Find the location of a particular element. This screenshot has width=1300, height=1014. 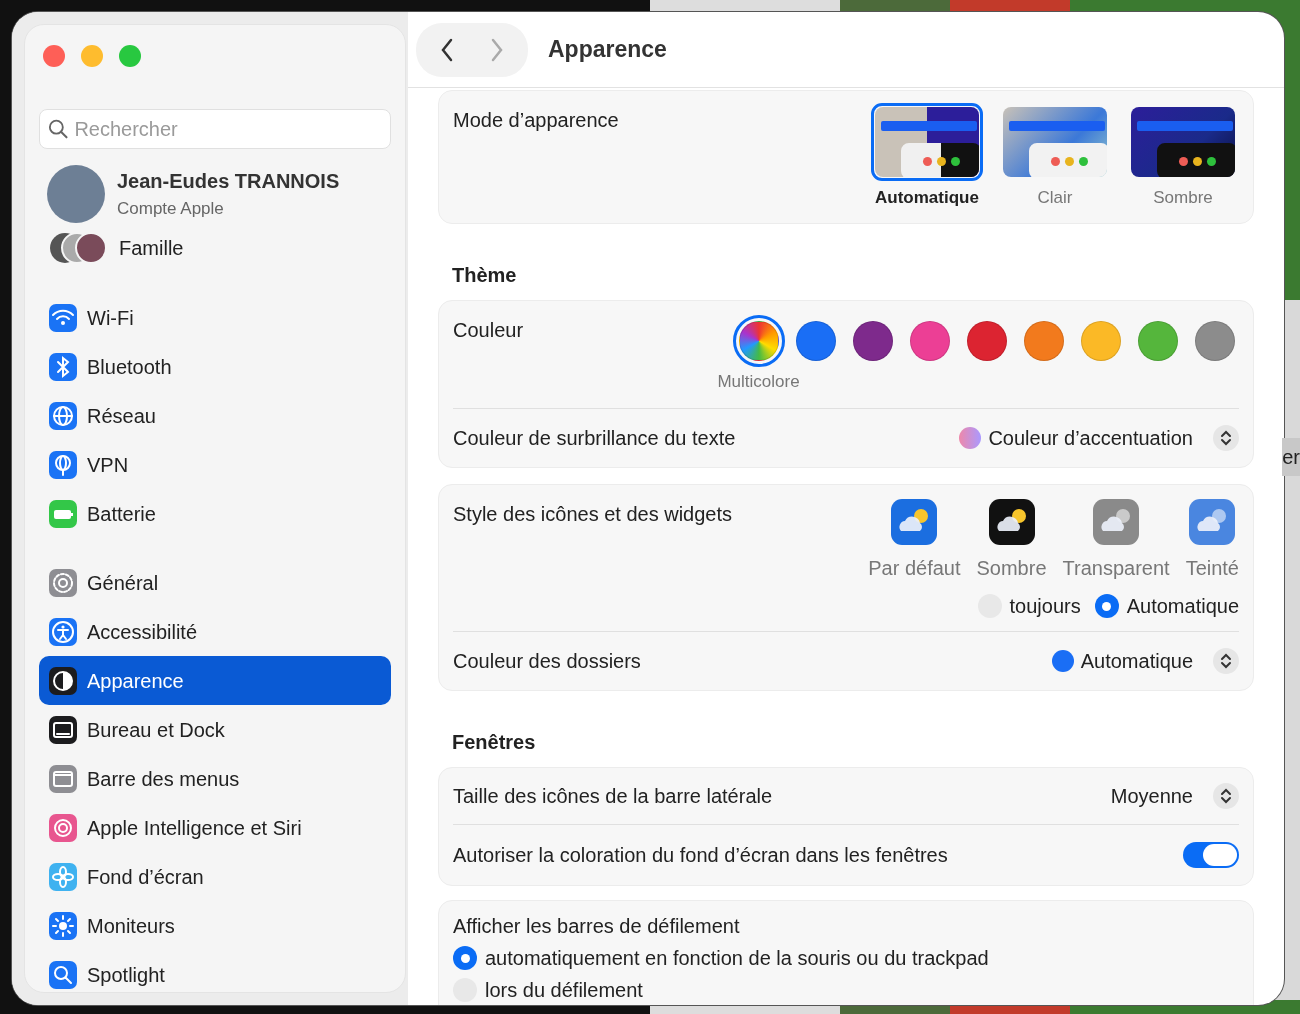

appearance-option: Sombre is located at coordinates (1183, 157).